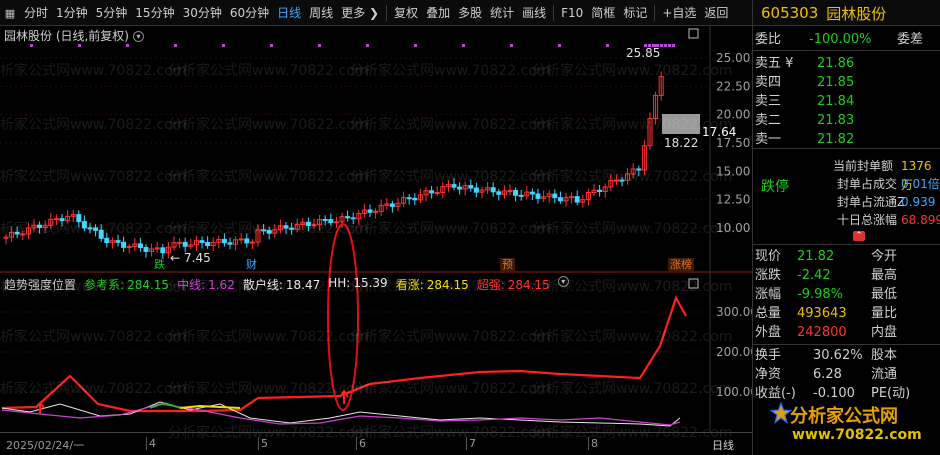  I want to click on toolbar-item-0: 分时, so click(36, 13).